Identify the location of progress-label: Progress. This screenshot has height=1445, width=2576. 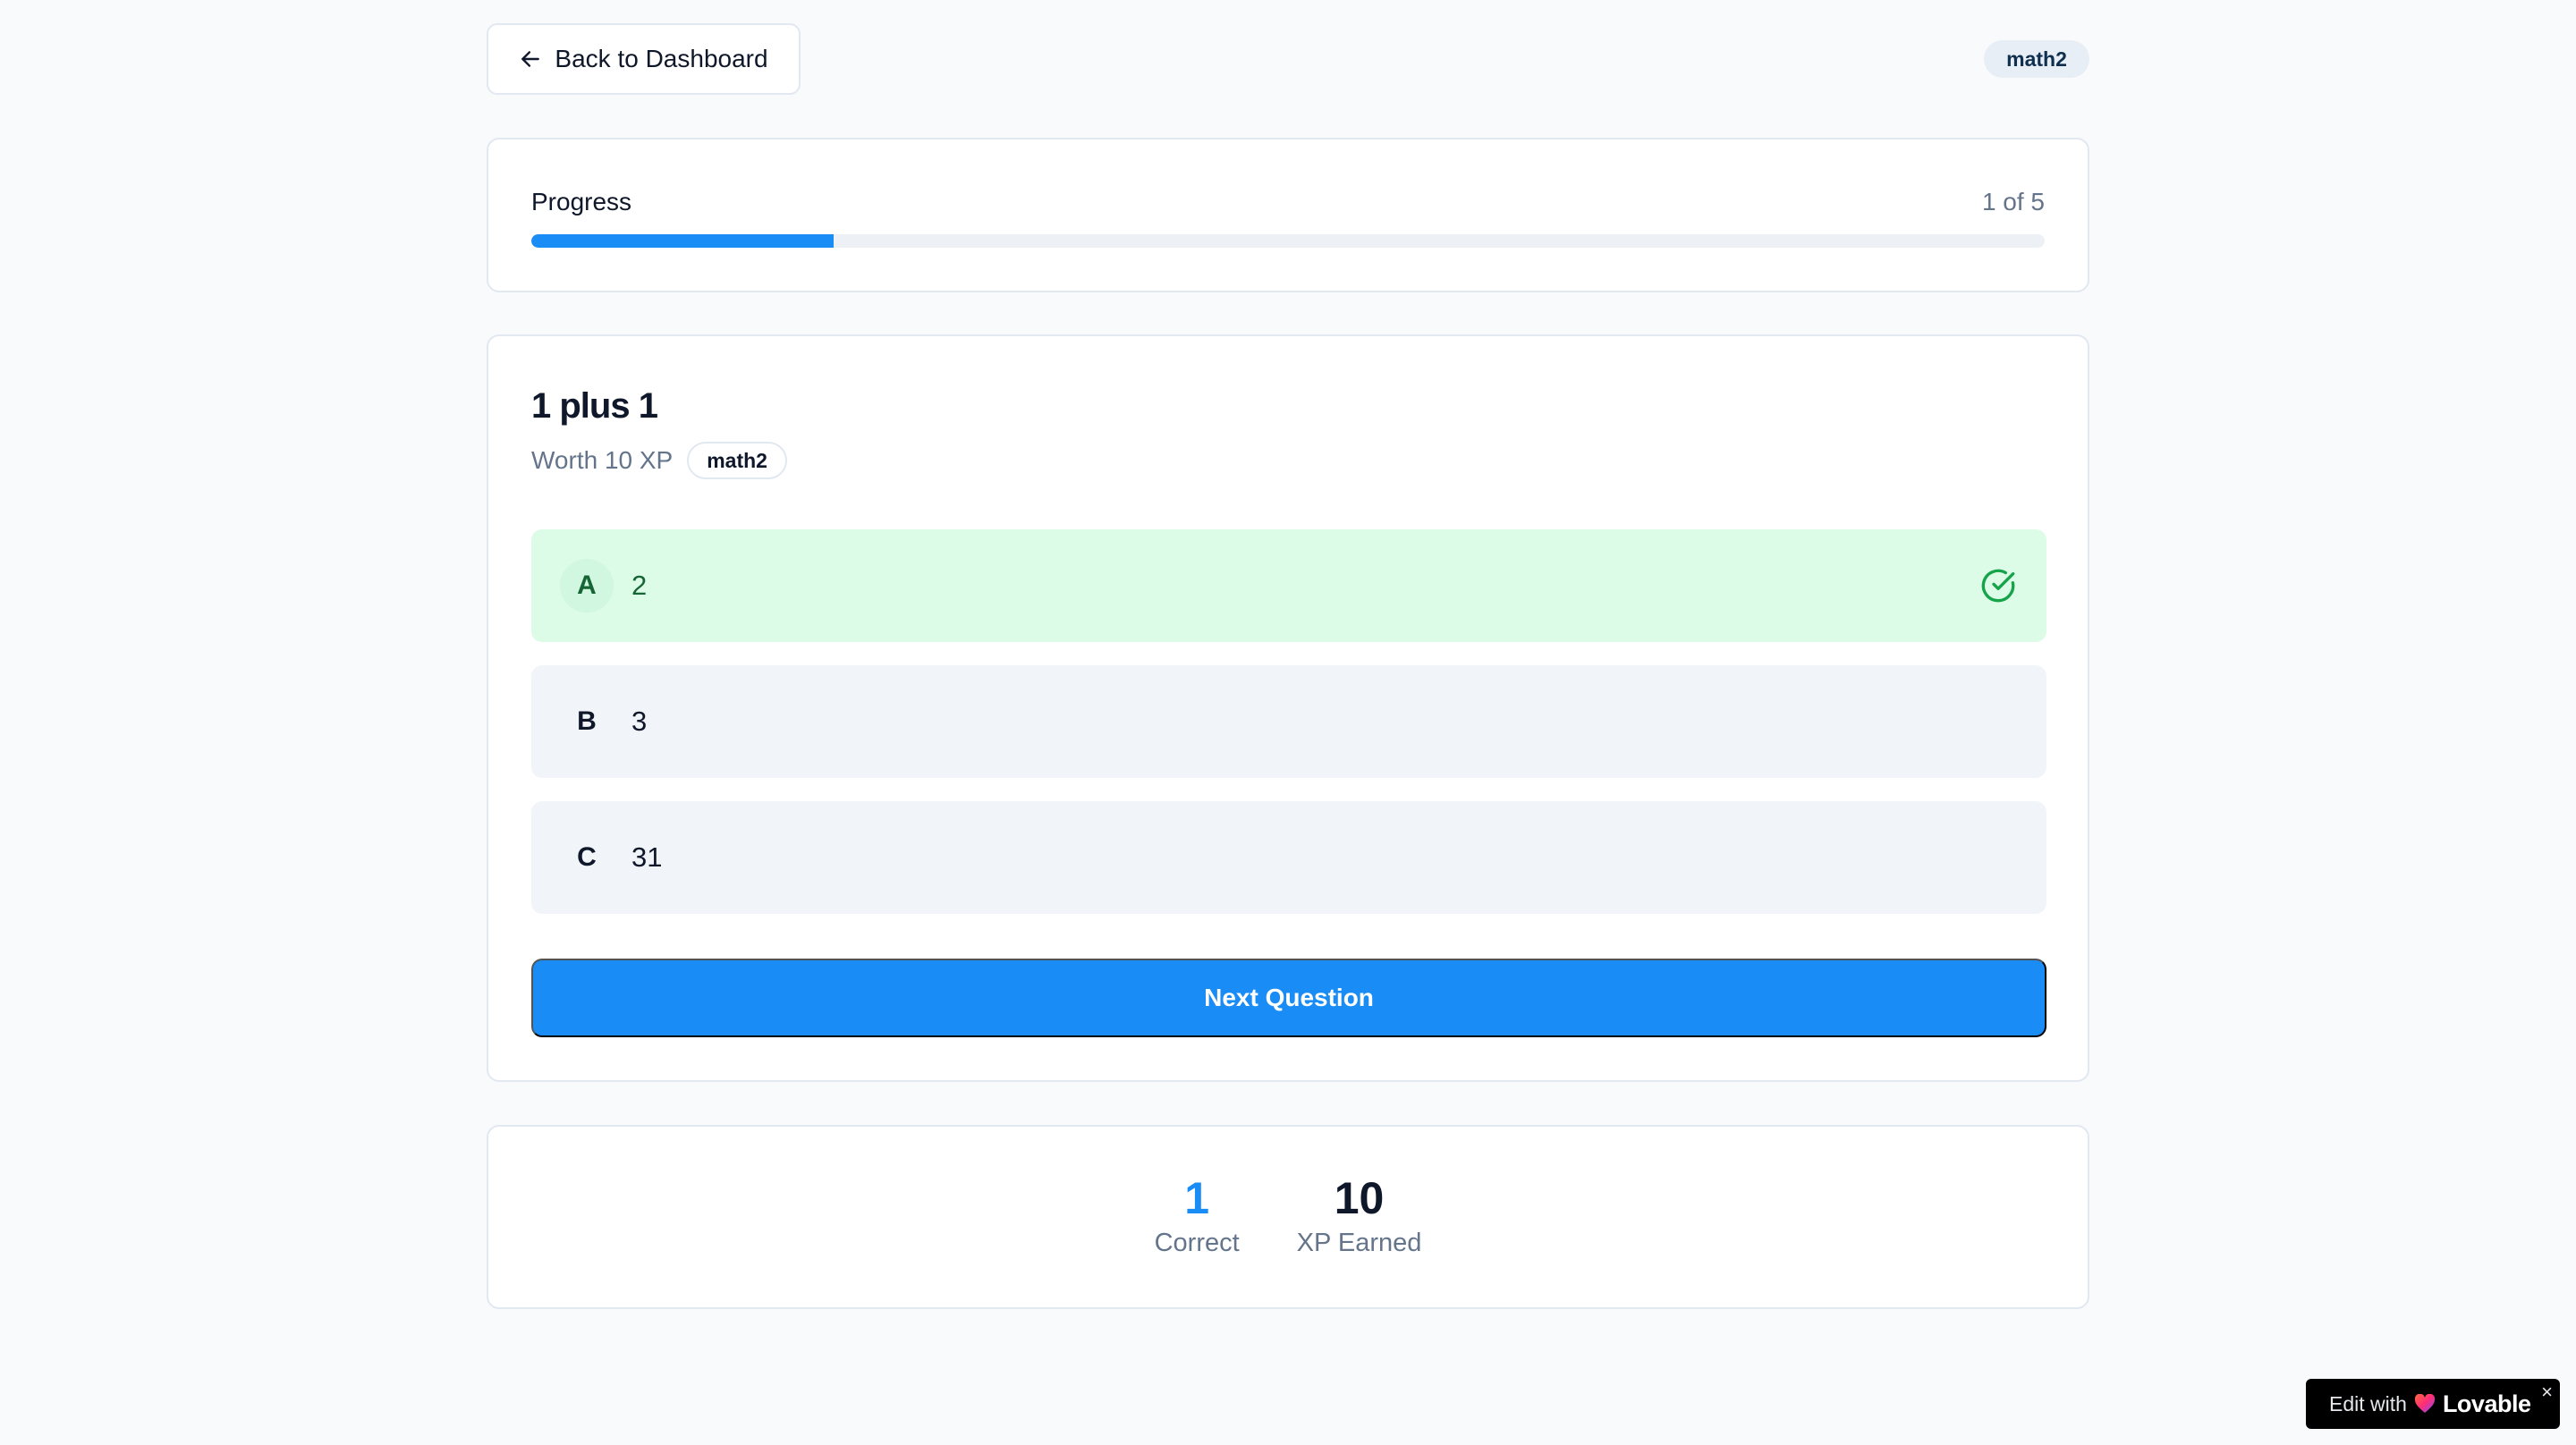
(581, 201).